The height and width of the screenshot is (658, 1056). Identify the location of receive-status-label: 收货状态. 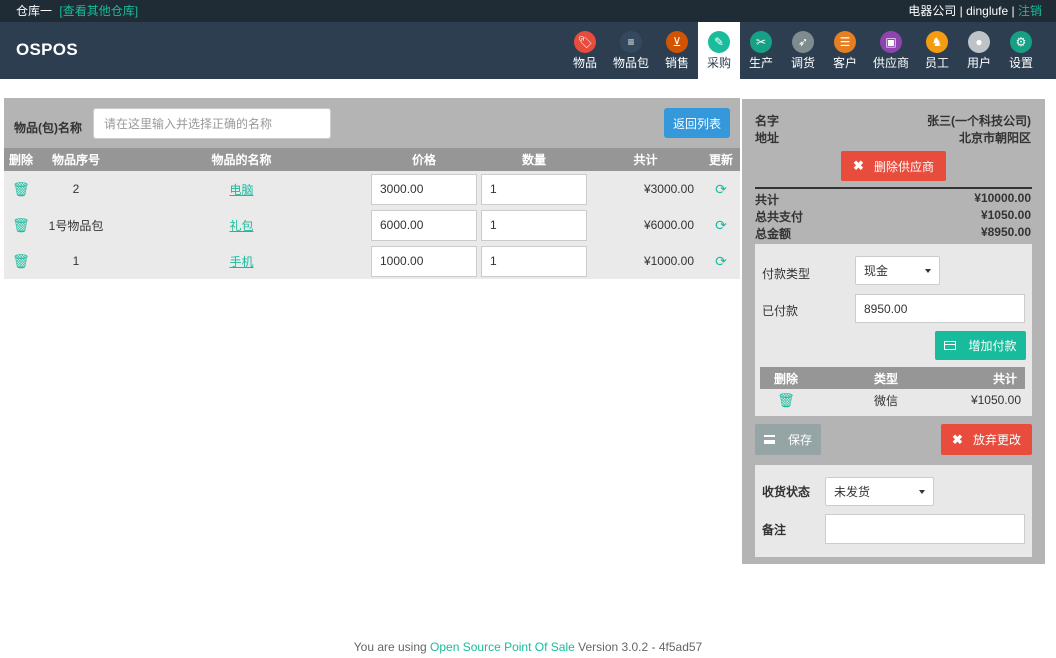
(786, 492).